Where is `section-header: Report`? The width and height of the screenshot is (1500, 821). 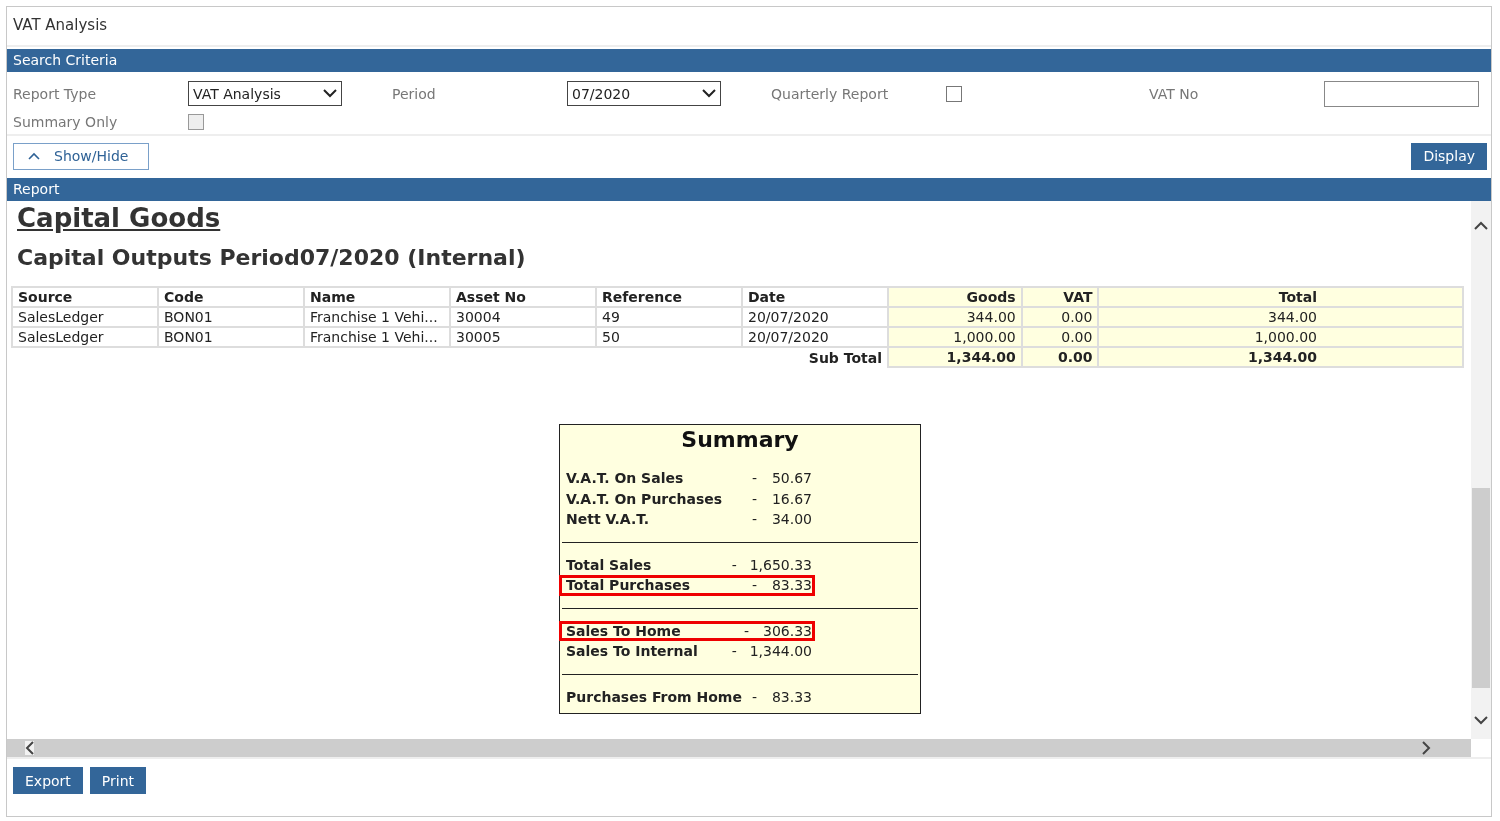
section-header: Report is located at coordinates (749, 189).